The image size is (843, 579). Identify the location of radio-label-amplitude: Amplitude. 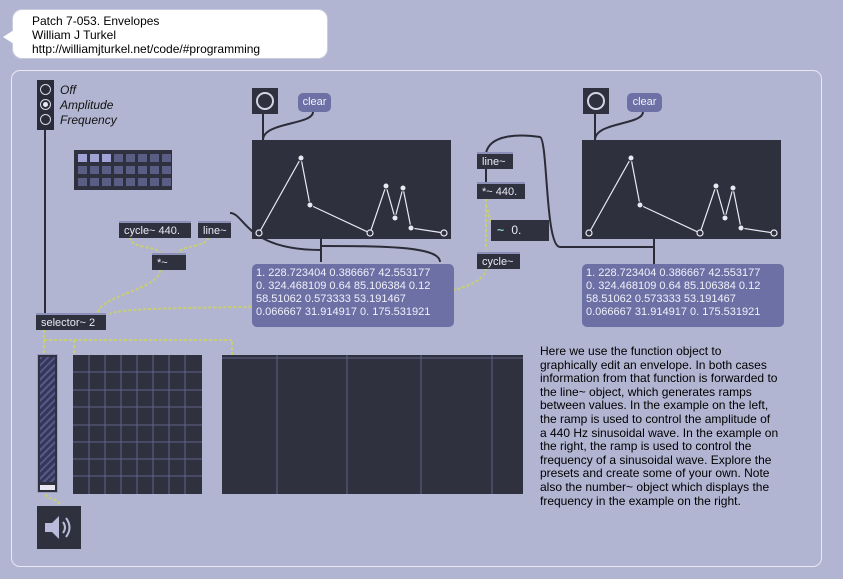
(87, 105).